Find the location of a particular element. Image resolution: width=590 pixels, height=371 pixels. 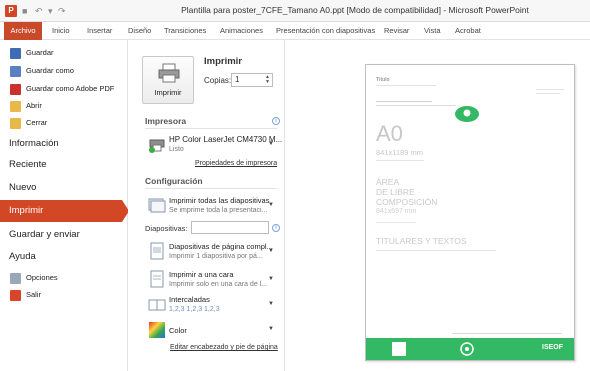

printer-section-title: Impresora is located at coordinates (166, 121).